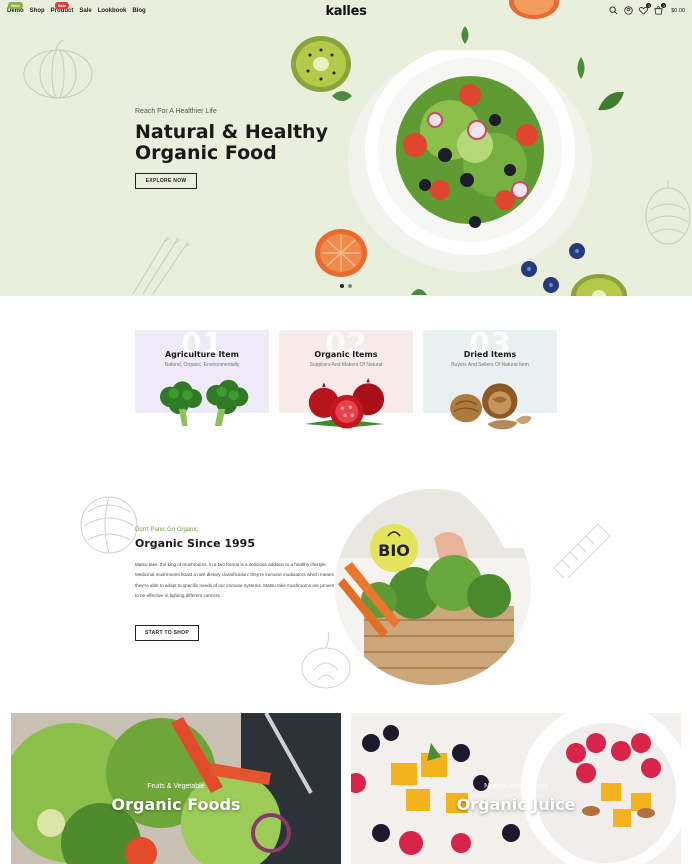 The height and width of the screenshot is (864, 692). What do you see at coordinates (628, 10) in the screenshot?
I see `user-icon` at bounding box center [628, 10].